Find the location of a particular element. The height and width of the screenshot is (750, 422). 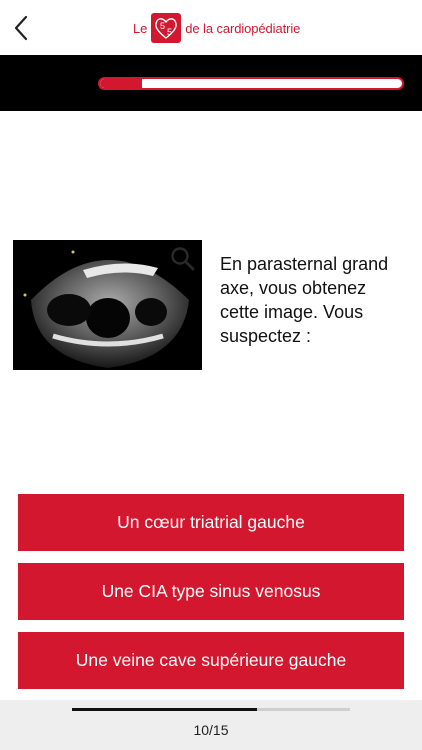

quiz-progress-fill is located at coordinates (121, 83).